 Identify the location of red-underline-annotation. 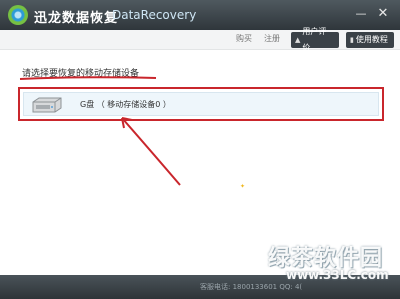
(88, 78).